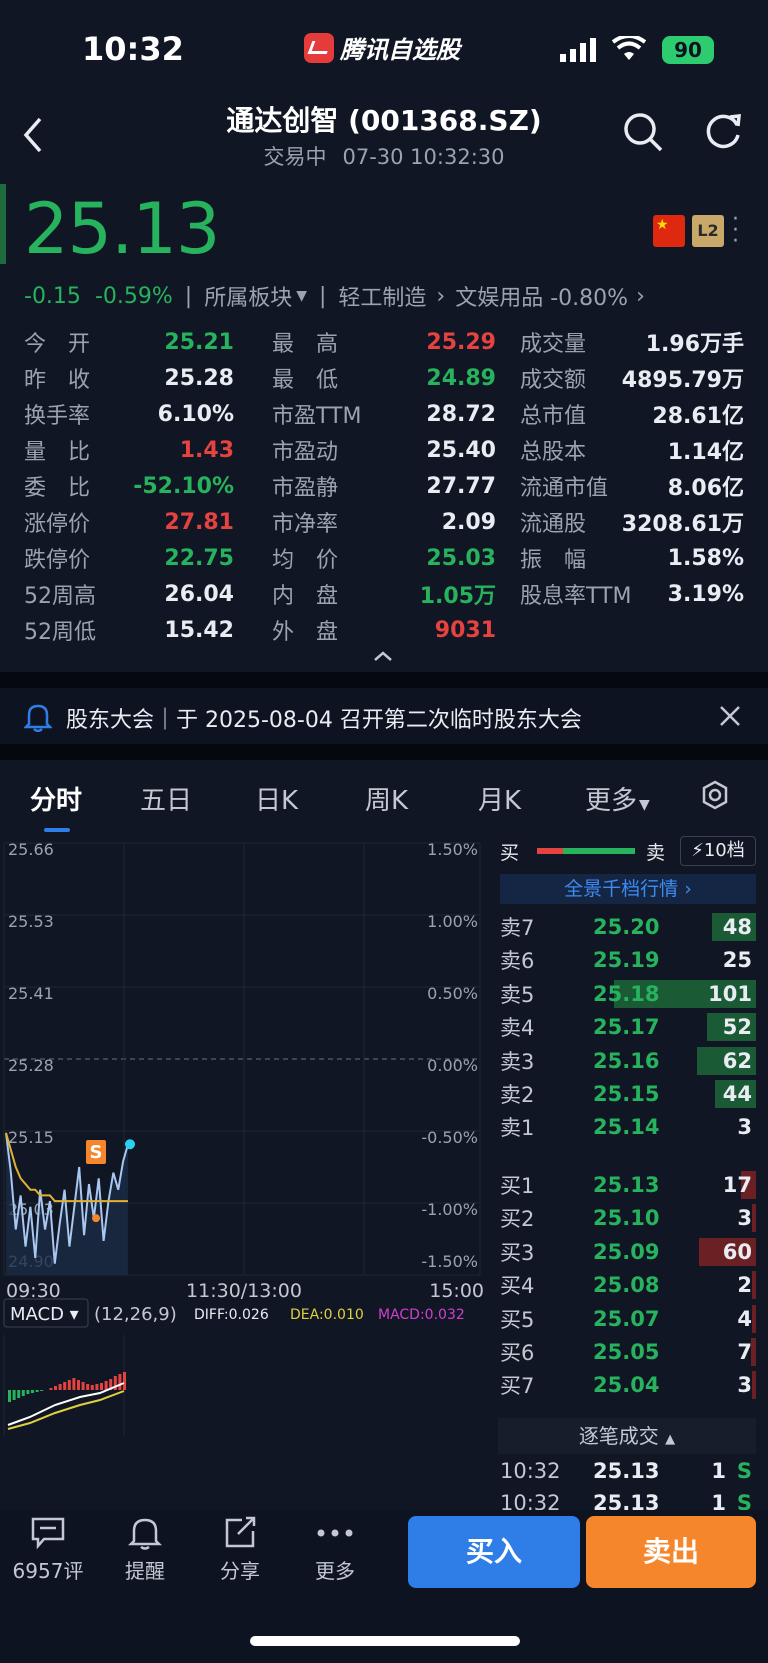  I want to click on ob-label: 卖2, so click(517, 1095).